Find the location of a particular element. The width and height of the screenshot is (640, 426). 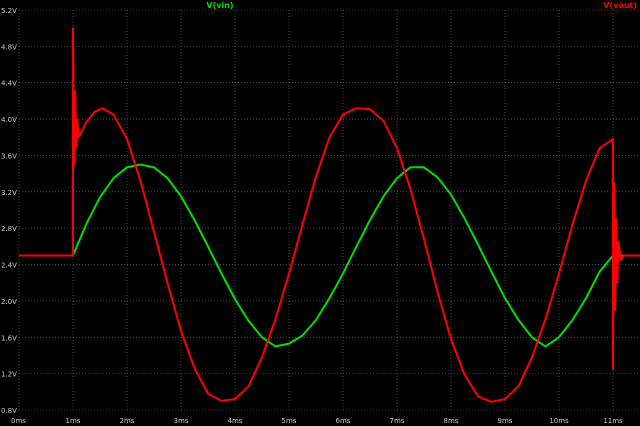

x-tick-label: 2ms is located at coordinates (127, 421).